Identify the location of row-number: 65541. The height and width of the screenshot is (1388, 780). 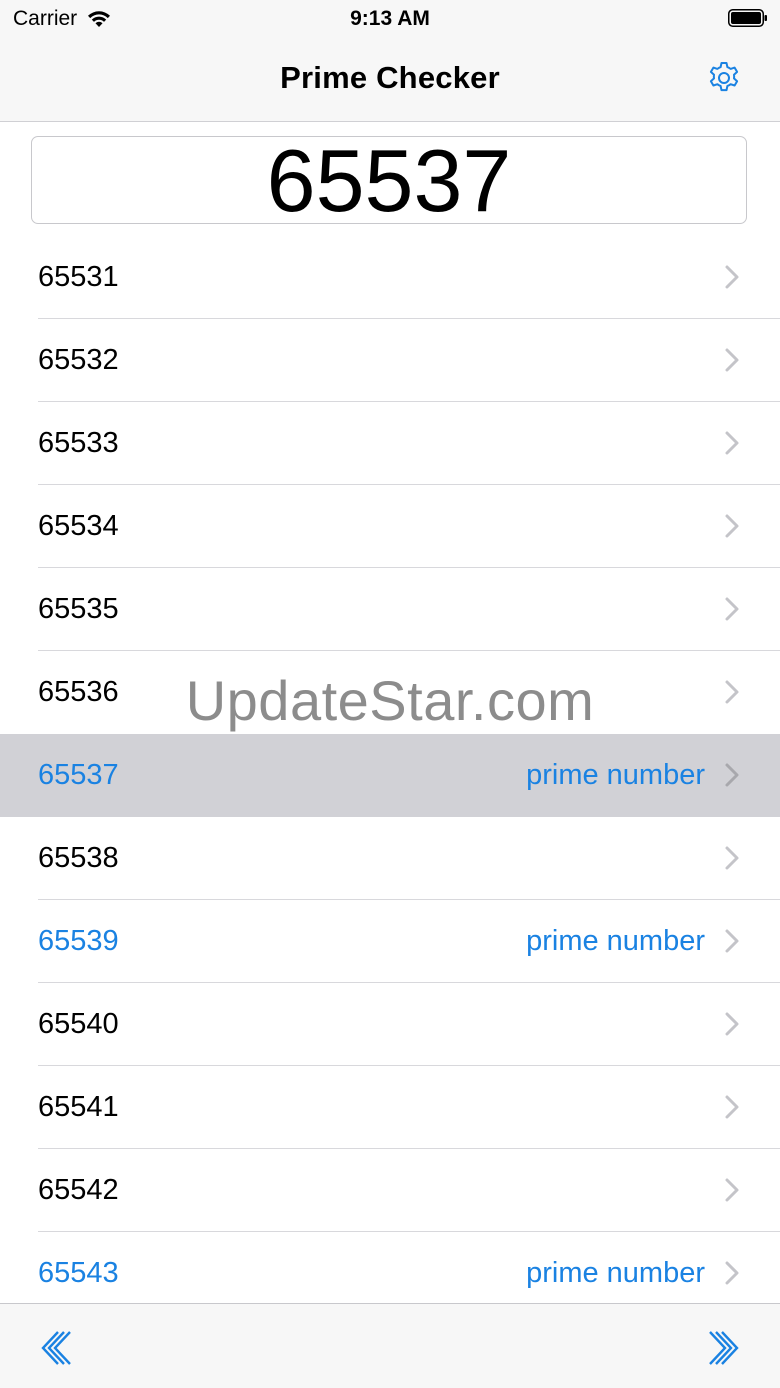
(78, 1107).